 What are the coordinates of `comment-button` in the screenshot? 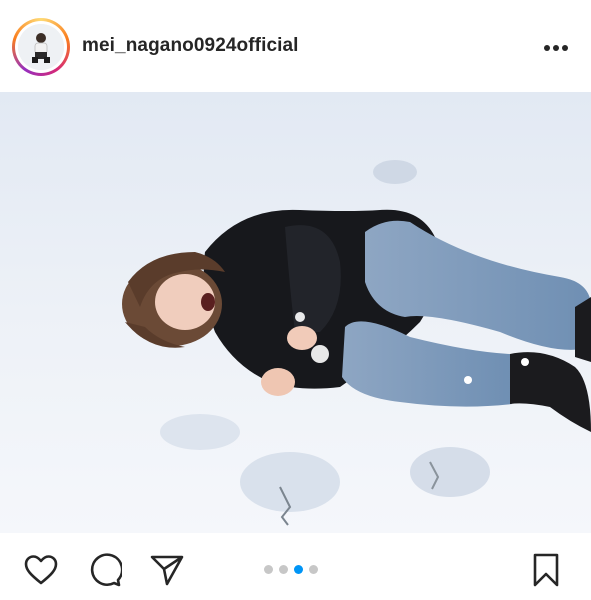 It's located at (105, 570).